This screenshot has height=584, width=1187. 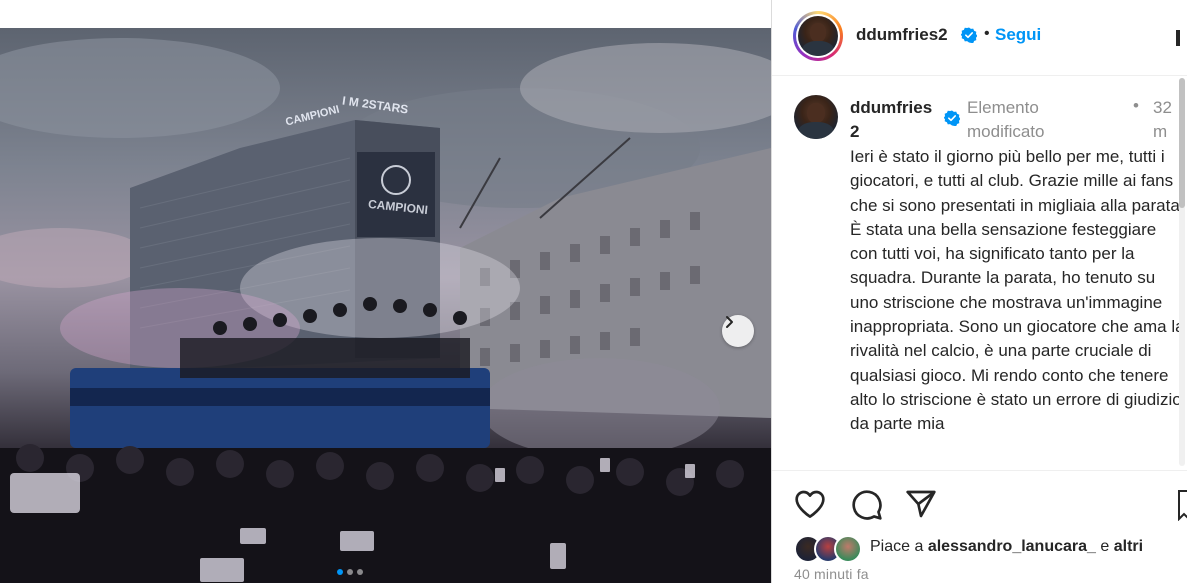 What do you see at coordinates (1164, 120) in the screenshot?
I see `caption-timestamp: 32 m` at bounding box center [1164, 120].